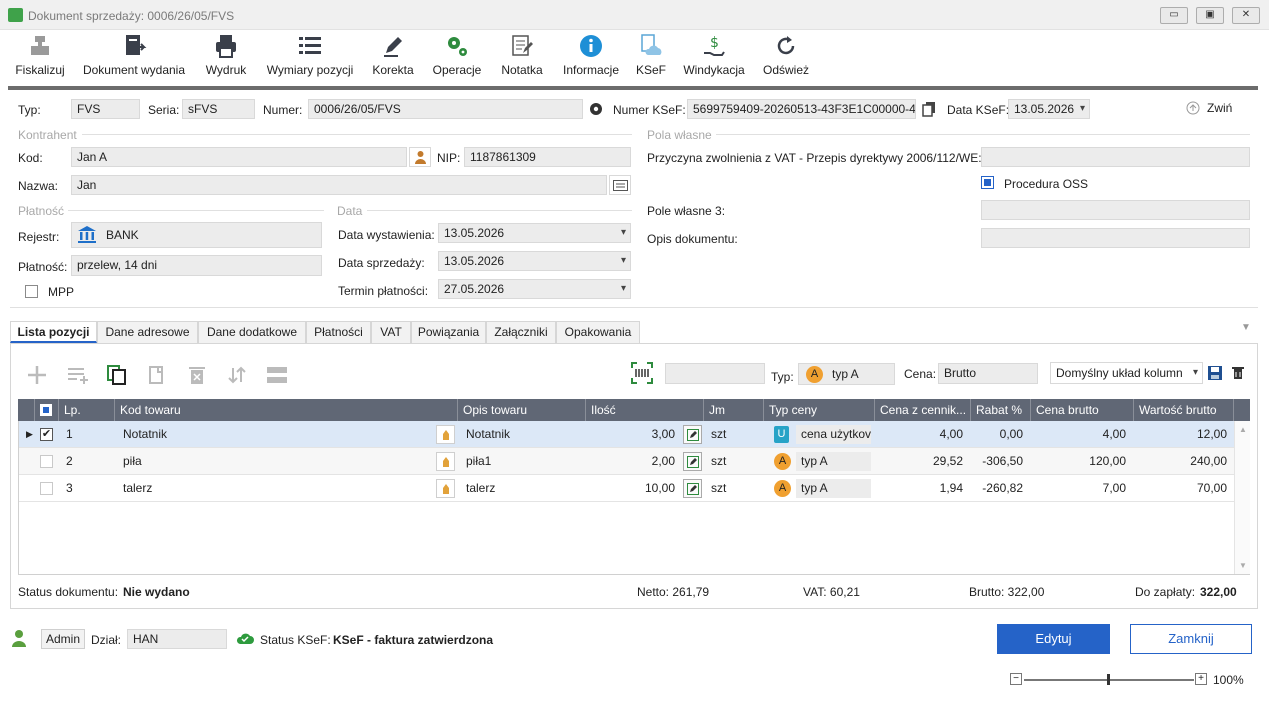 This screenshot has width=1269, height=701. I want to click on kod-field: Jan A, so click(239, 157).